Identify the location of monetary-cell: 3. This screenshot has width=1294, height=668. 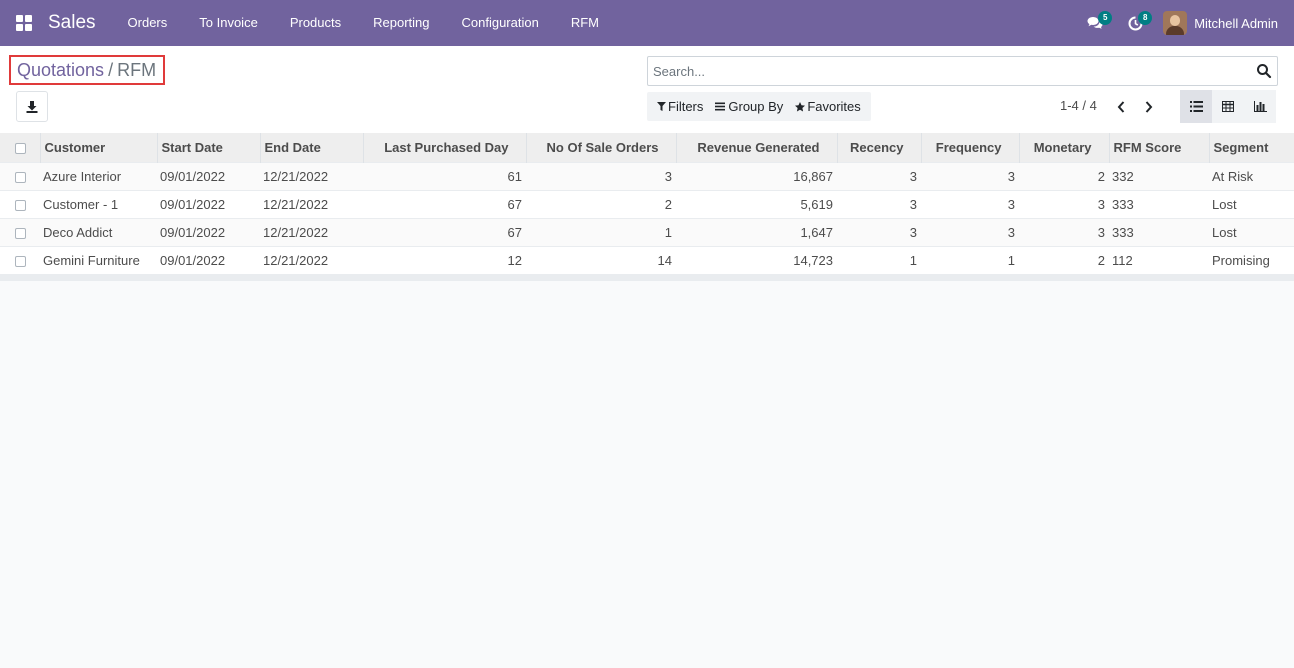
(1064, 203).